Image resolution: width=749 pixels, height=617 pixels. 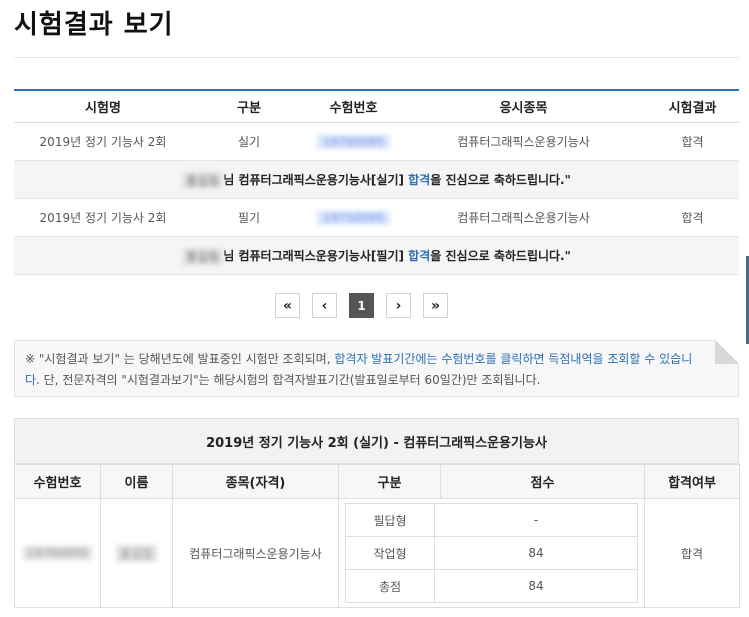 What do you see at coordinates (390, 586) in the screenshot?
I see `score-label: 총점` at bounding box center [390, 586].